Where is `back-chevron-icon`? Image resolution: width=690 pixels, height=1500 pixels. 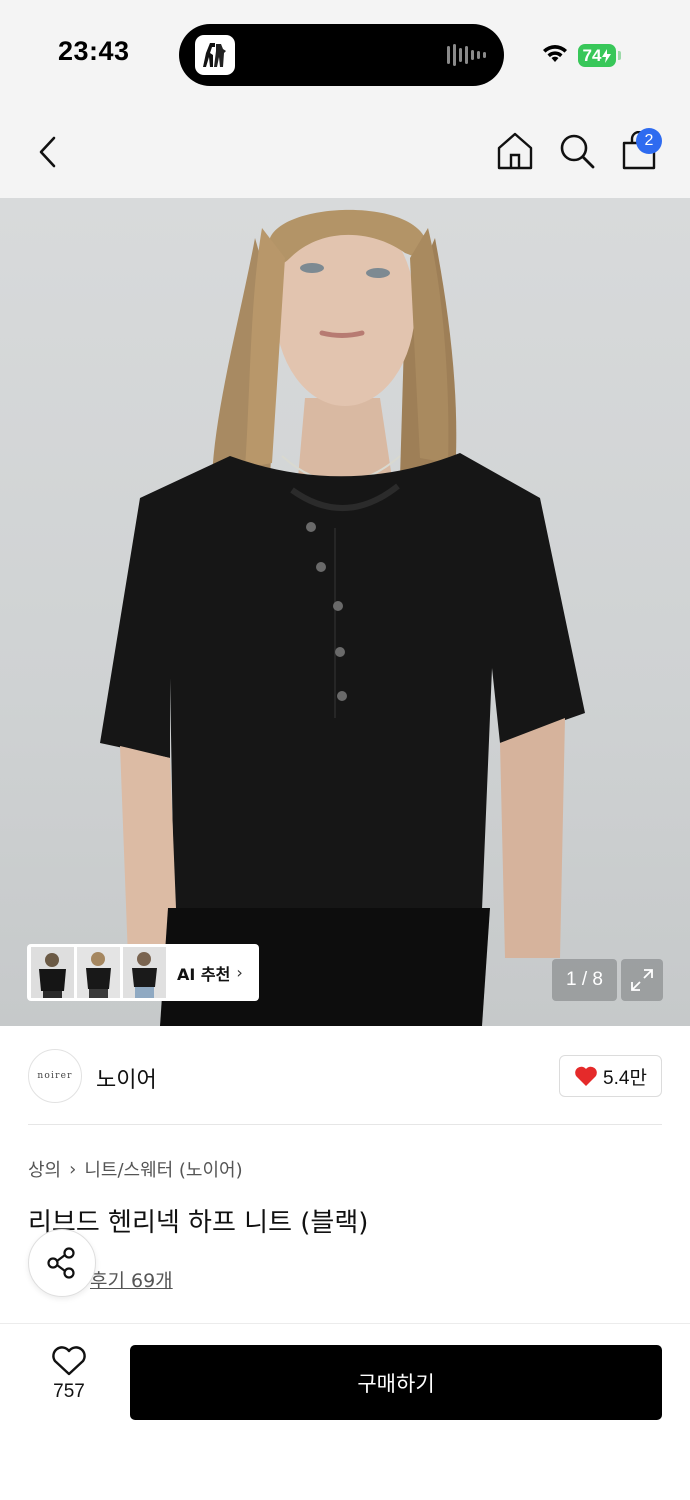
back-chevron-icon is located at coordinates (47, 152).